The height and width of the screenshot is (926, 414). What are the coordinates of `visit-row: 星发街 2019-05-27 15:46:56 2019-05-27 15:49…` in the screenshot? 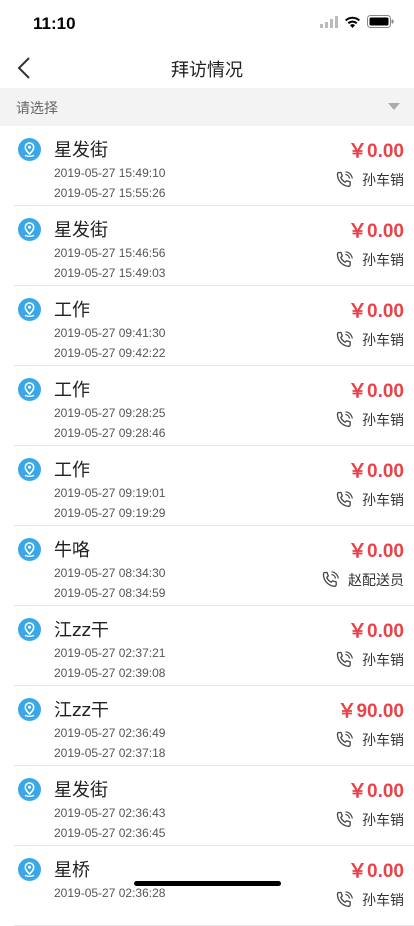 It's located at (214, 246).